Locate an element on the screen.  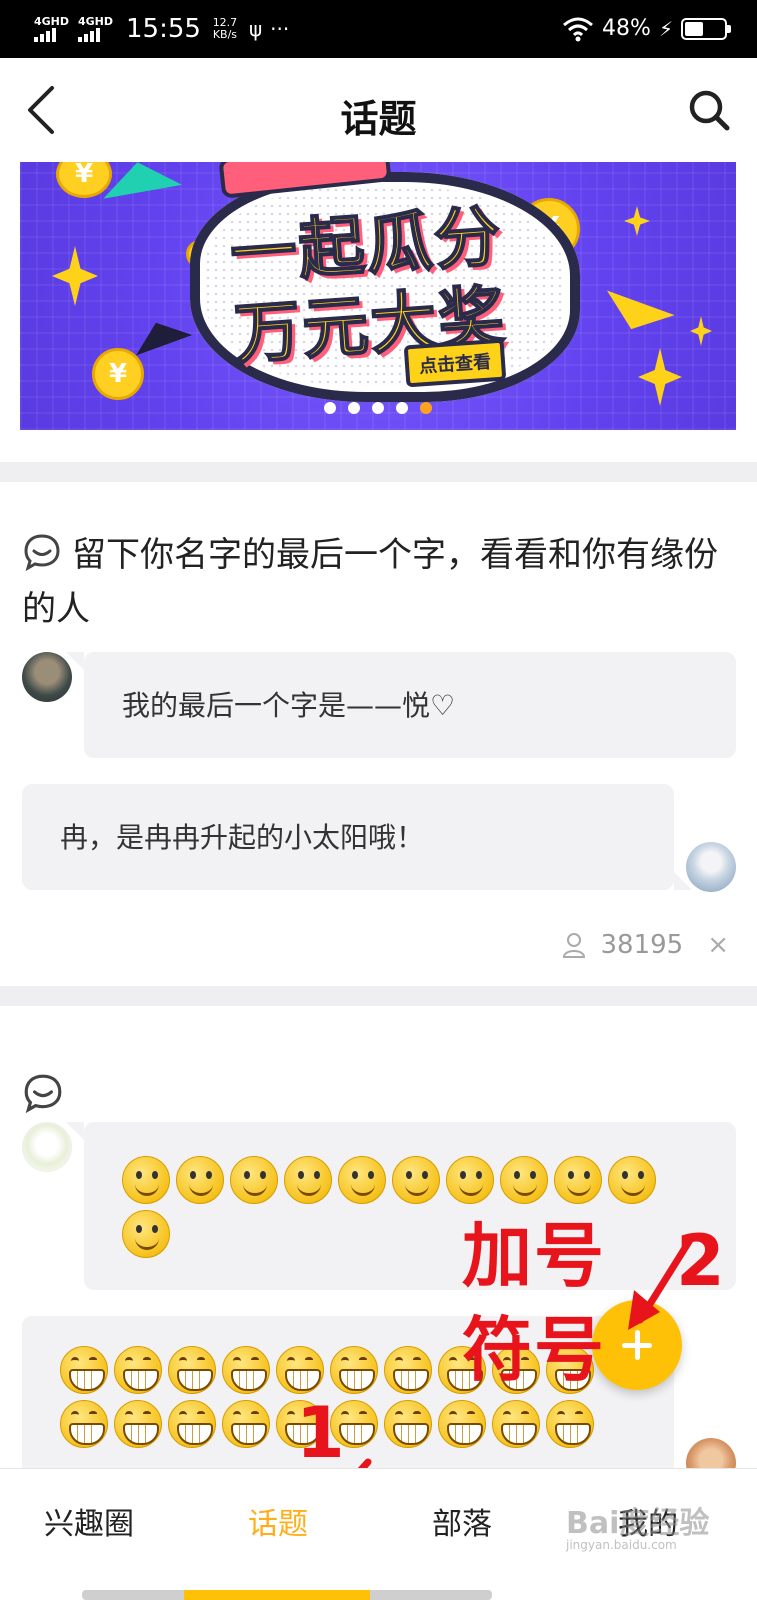
annotation-label-line2: 符号 is located at coordinates (534, 1350).